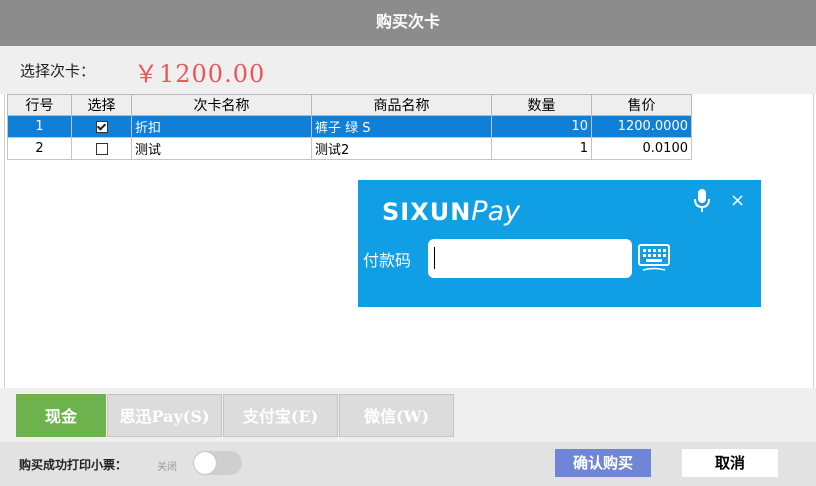 The image size is (816, 486). Describe the element at coordinates (39, 105) in the screenshot. I see `header-row-number: 行号` at that location.